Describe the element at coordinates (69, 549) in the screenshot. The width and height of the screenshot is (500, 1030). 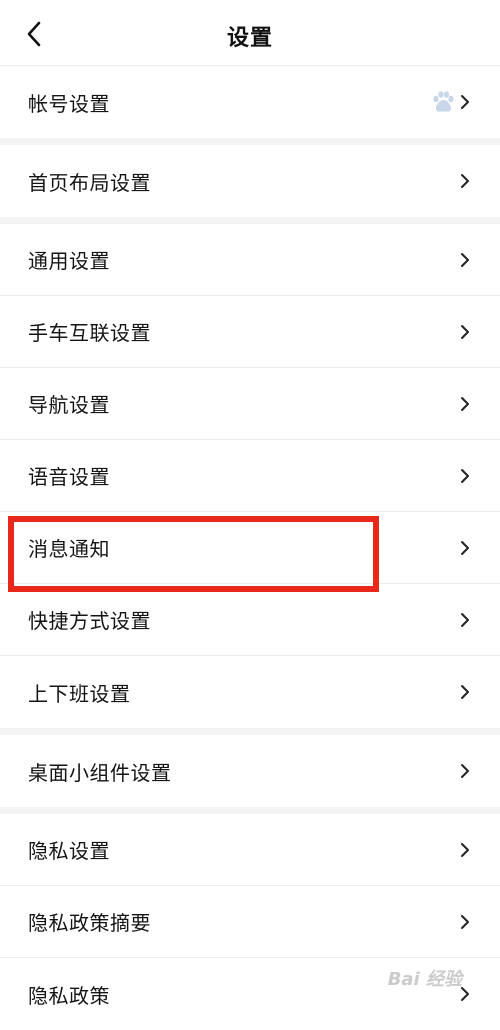
I see `settings-item-label: 消息通知` at that location.